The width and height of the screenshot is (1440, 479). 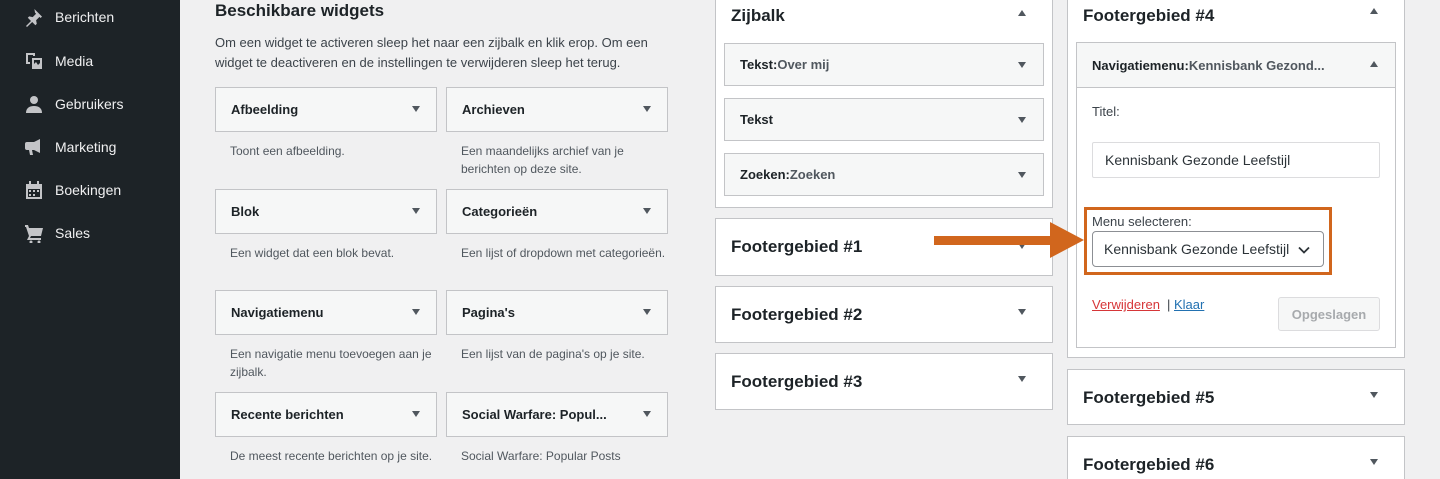 What do you see at coordinates (563, 253) in the screenshot?
I see `widget-description: Een lijst of dropdown met categorieën.` at bounding box center [563, 253].